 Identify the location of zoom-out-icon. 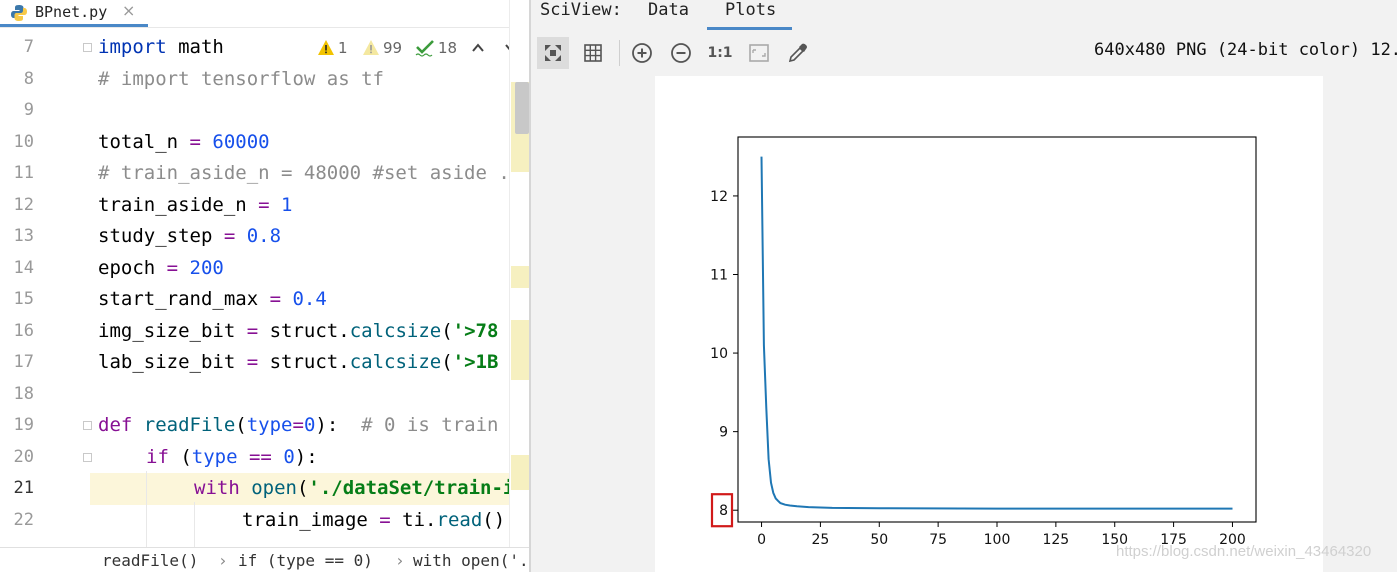
(681, 53).